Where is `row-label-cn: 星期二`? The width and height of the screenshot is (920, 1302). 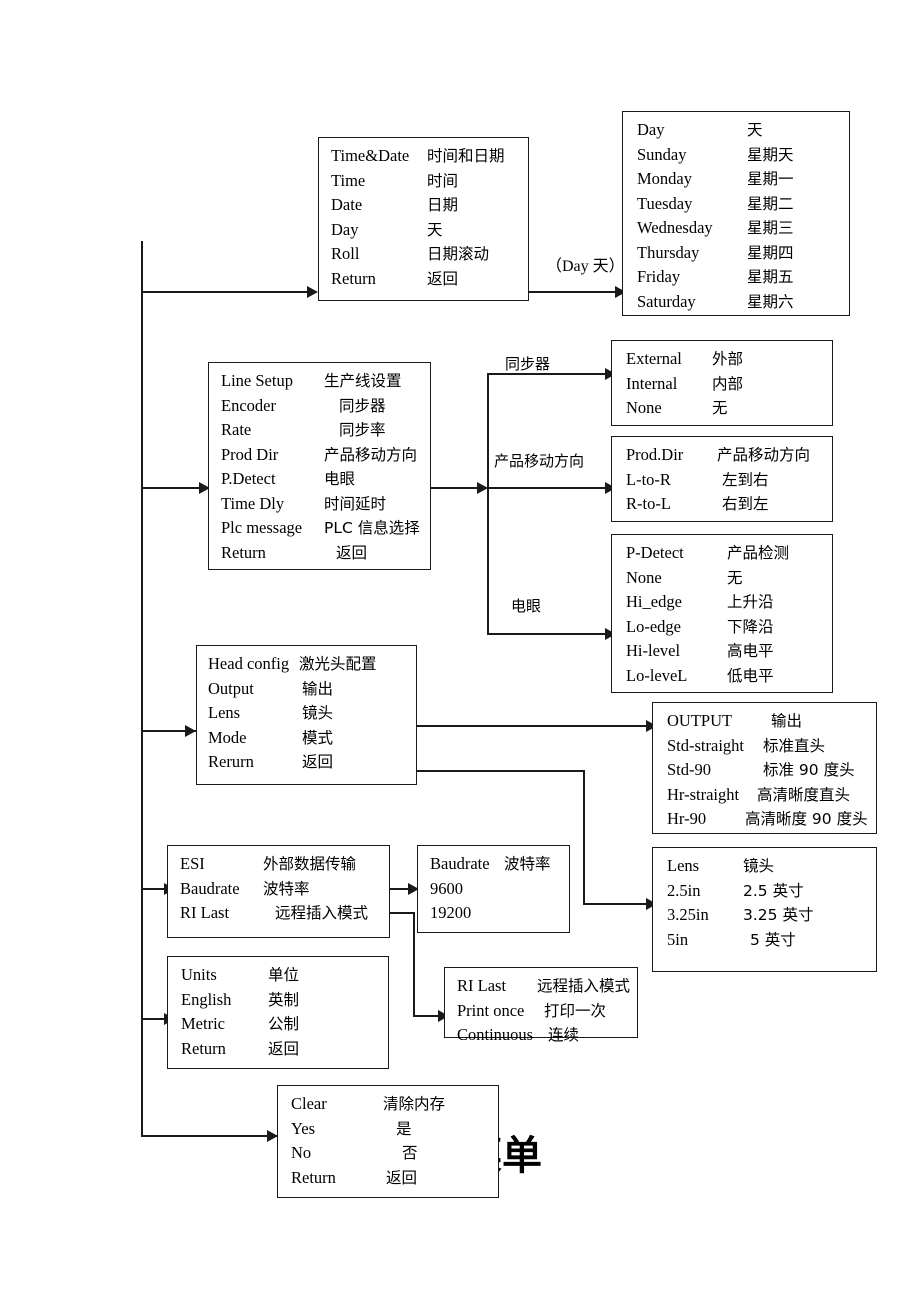 row-label-cn: 星期二 is located at coordinates (770, 203).